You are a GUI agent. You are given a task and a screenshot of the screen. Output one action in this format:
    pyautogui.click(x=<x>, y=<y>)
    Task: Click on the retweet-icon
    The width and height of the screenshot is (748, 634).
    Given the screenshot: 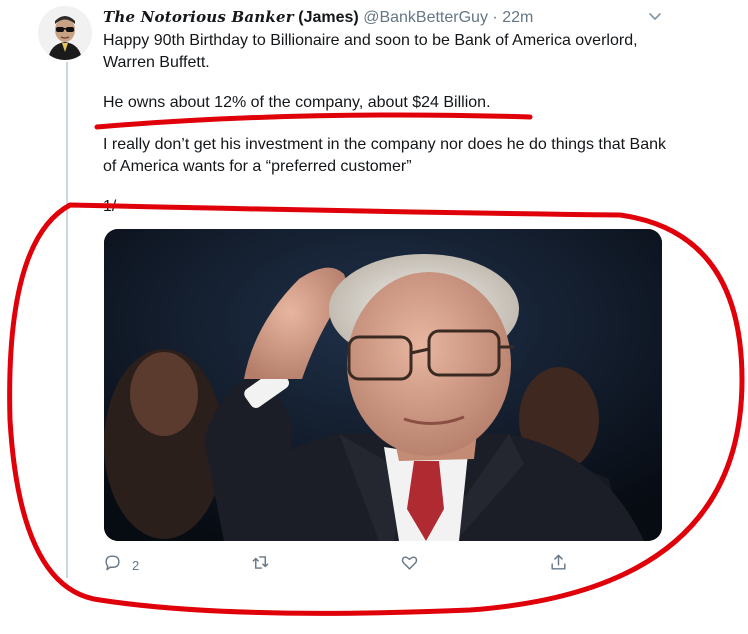 What is the action you would take?
    pyautogui.click(x=260, y=565)
    